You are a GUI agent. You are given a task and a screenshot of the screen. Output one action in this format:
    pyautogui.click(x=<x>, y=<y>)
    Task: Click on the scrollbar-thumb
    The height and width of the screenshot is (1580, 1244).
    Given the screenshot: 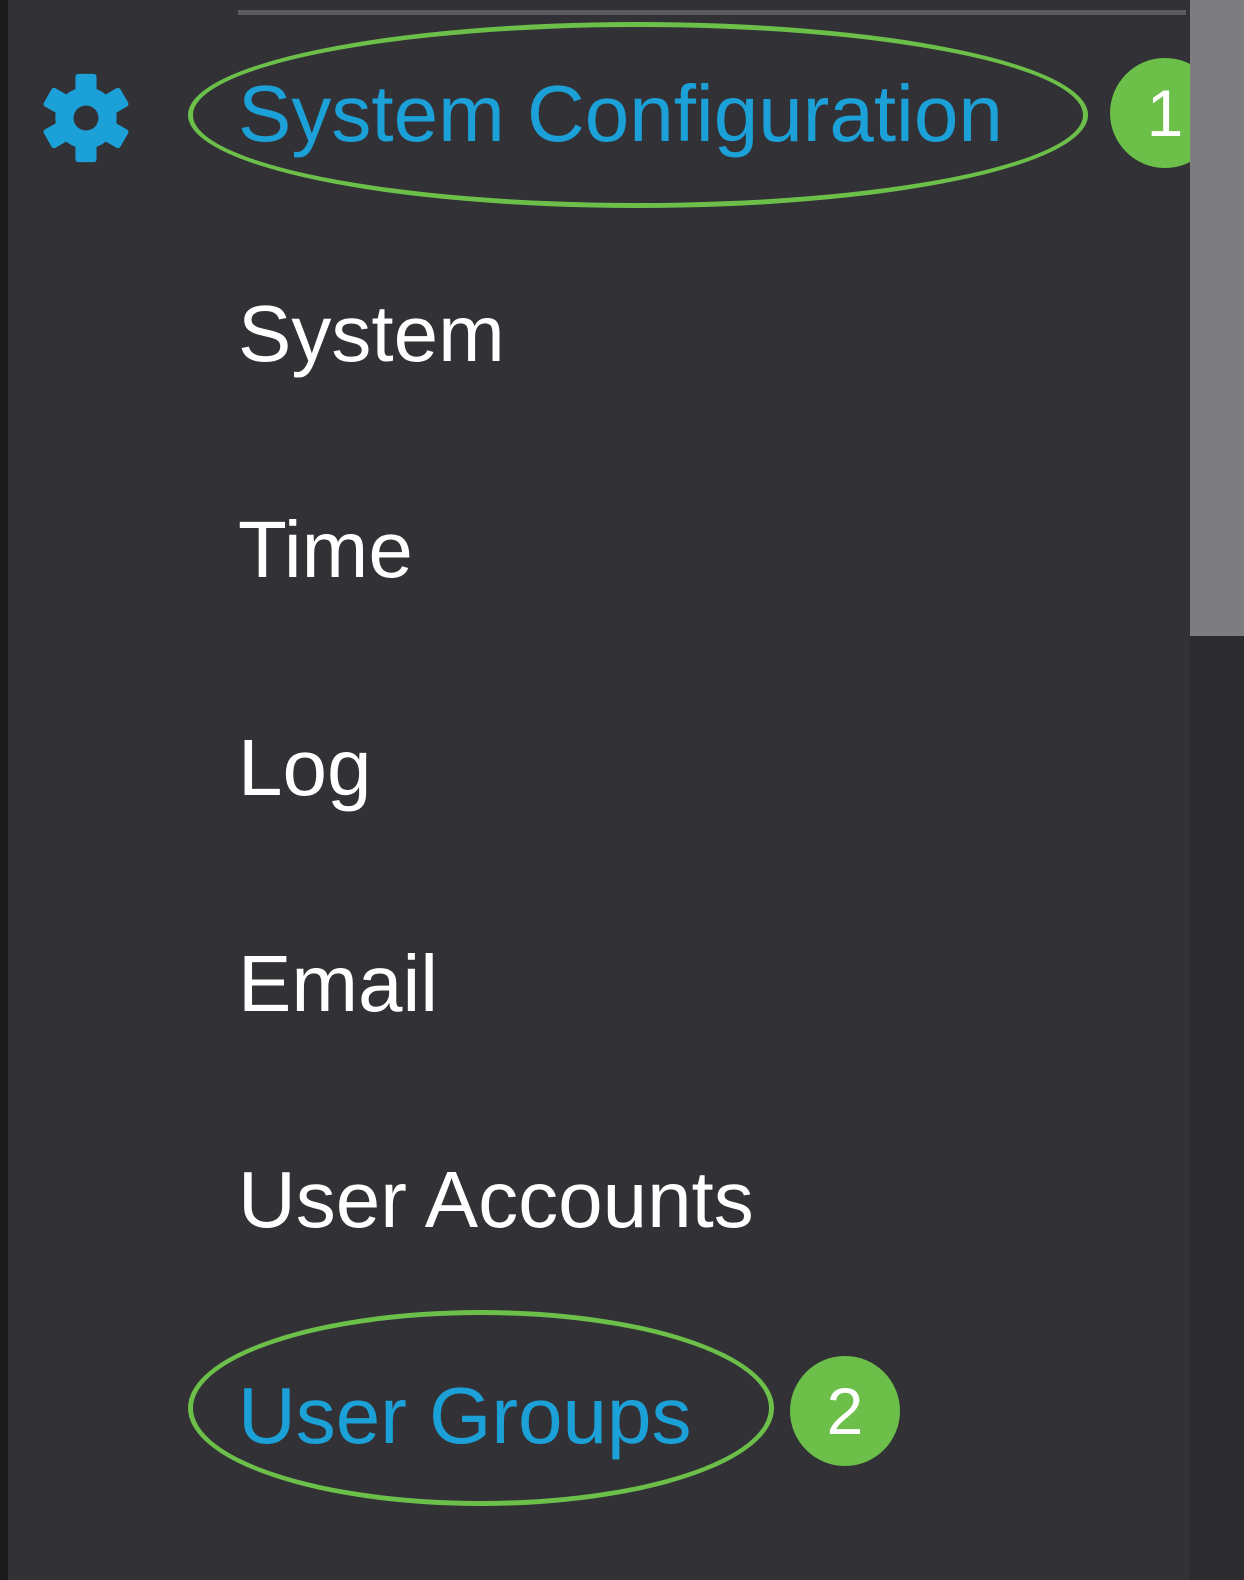 What is the action you would take?
    pyautogui.click(x=1217, y=318)
    